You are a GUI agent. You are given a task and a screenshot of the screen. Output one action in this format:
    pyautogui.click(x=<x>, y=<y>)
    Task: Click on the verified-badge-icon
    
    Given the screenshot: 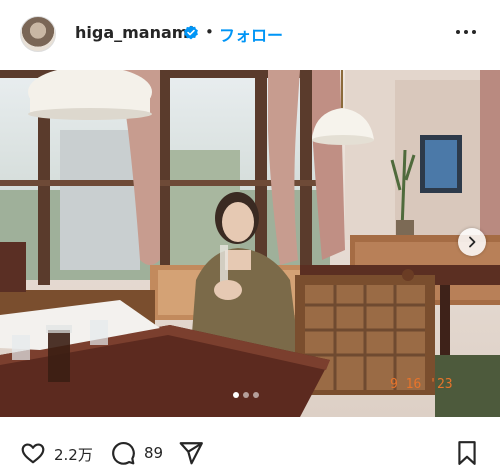 What is the action you would take?
    pyautogui.click(x=191, y=32)
    